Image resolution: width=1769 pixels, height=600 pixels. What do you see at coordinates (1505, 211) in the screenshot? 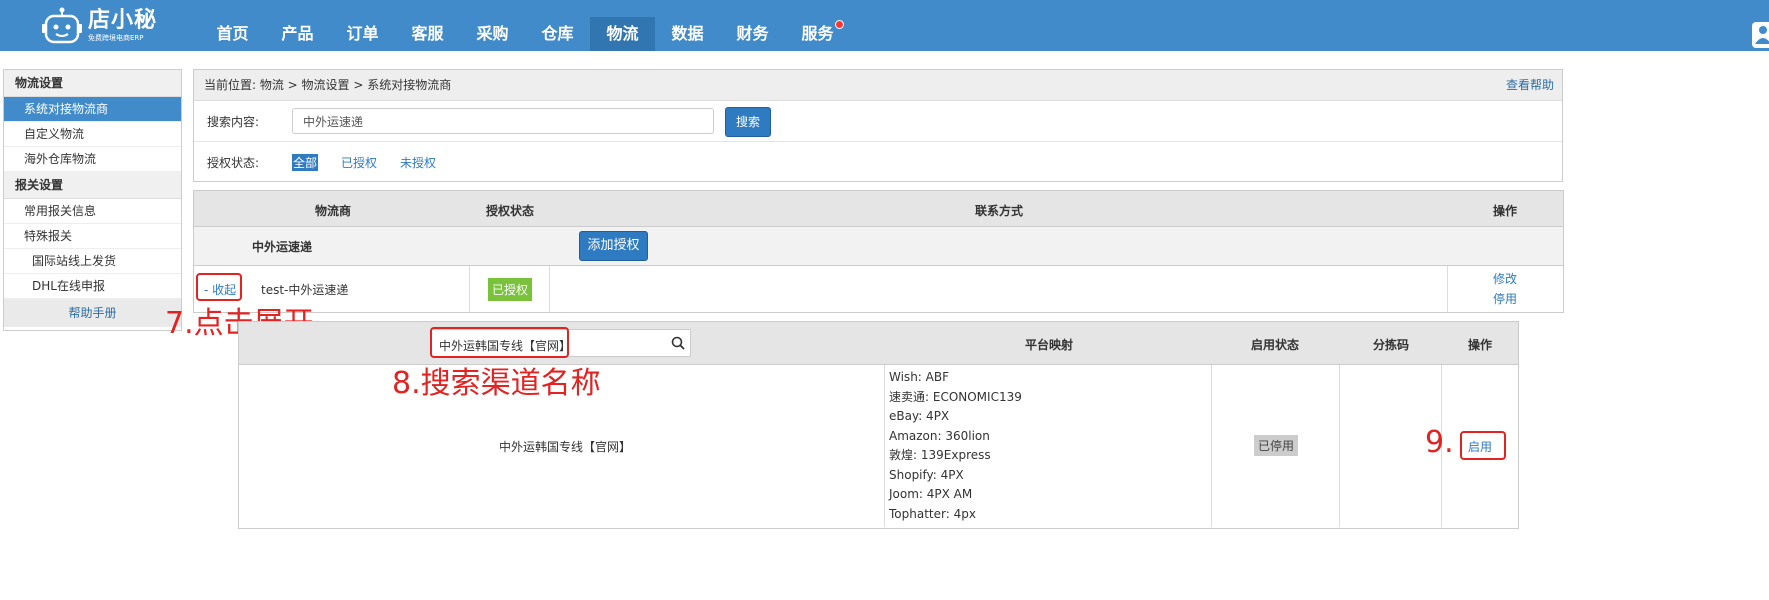
I see `col-actions: 操作` at bounding box center [1505, 211].